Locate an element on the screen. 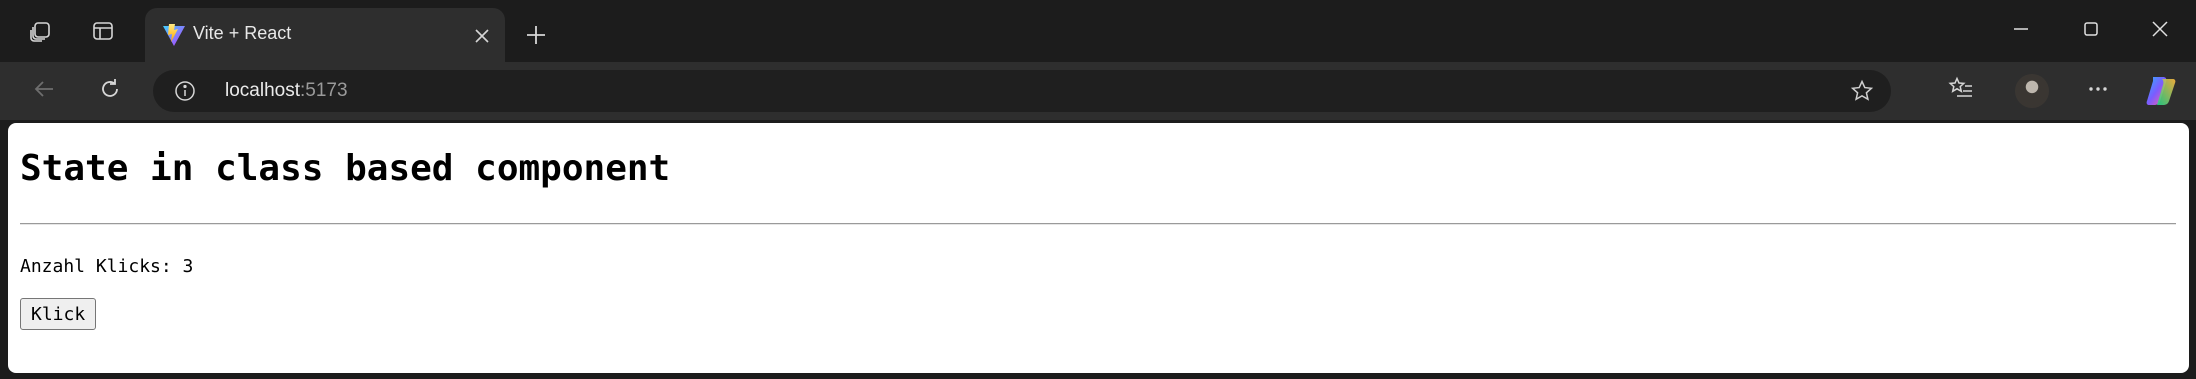 This screenshot has height=379, width=2196. favorites-button is located at coordinates (1961, 91).